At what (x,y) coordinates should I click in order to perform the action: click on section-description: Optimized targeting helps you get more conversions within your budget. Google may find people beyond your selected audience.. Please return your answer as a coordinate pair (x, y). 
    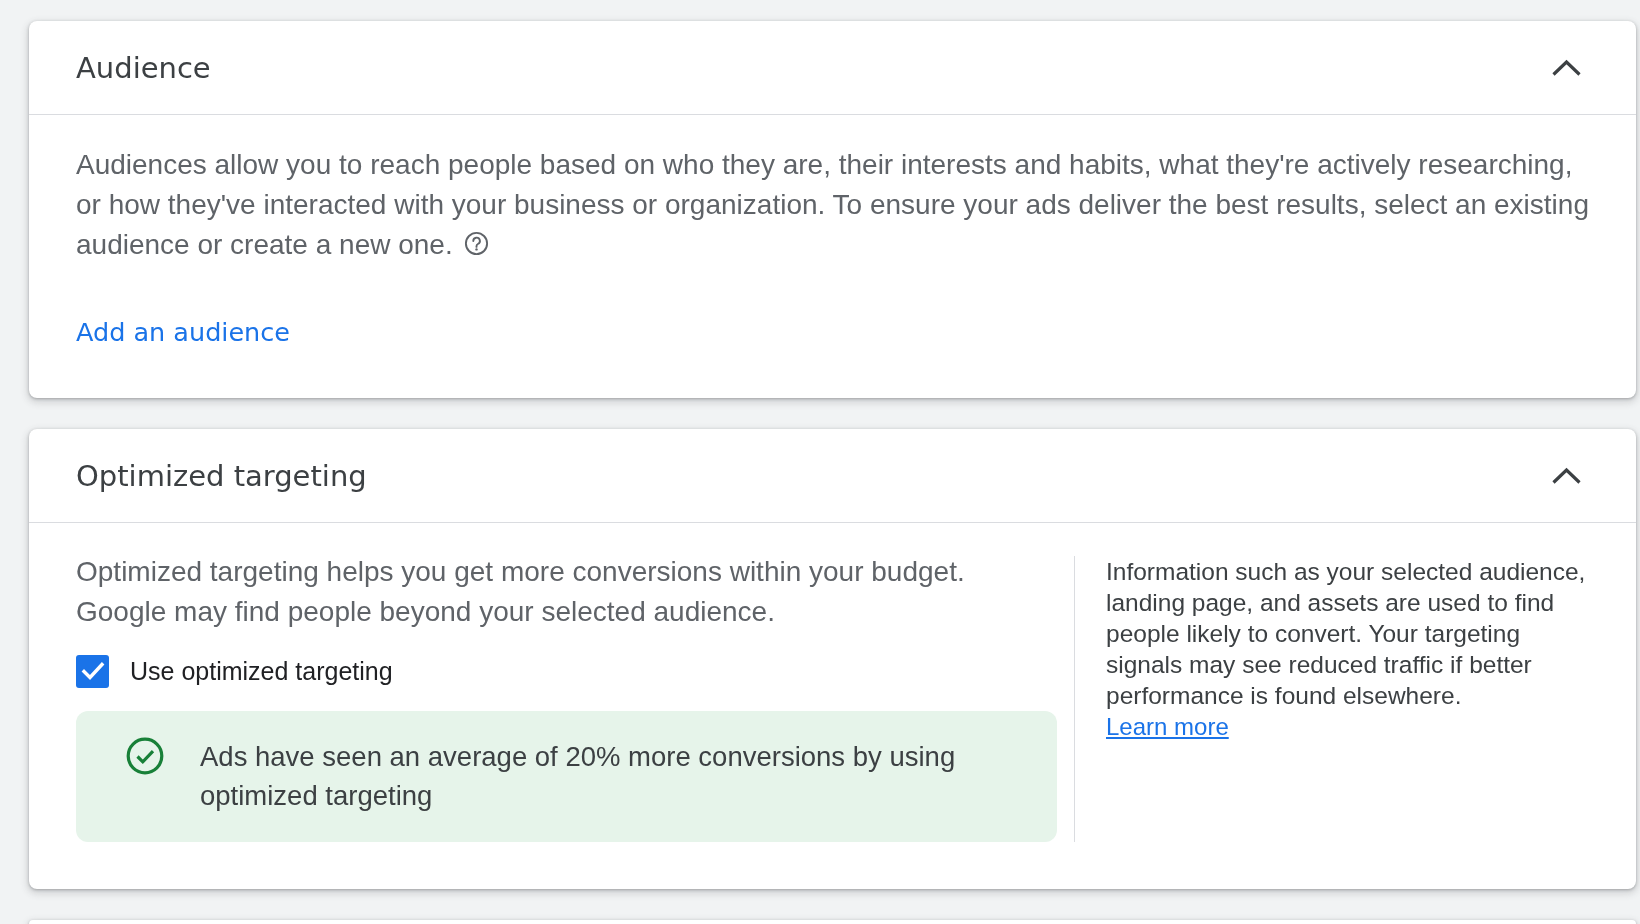
    Looking at the image, I should click on (521, 592).